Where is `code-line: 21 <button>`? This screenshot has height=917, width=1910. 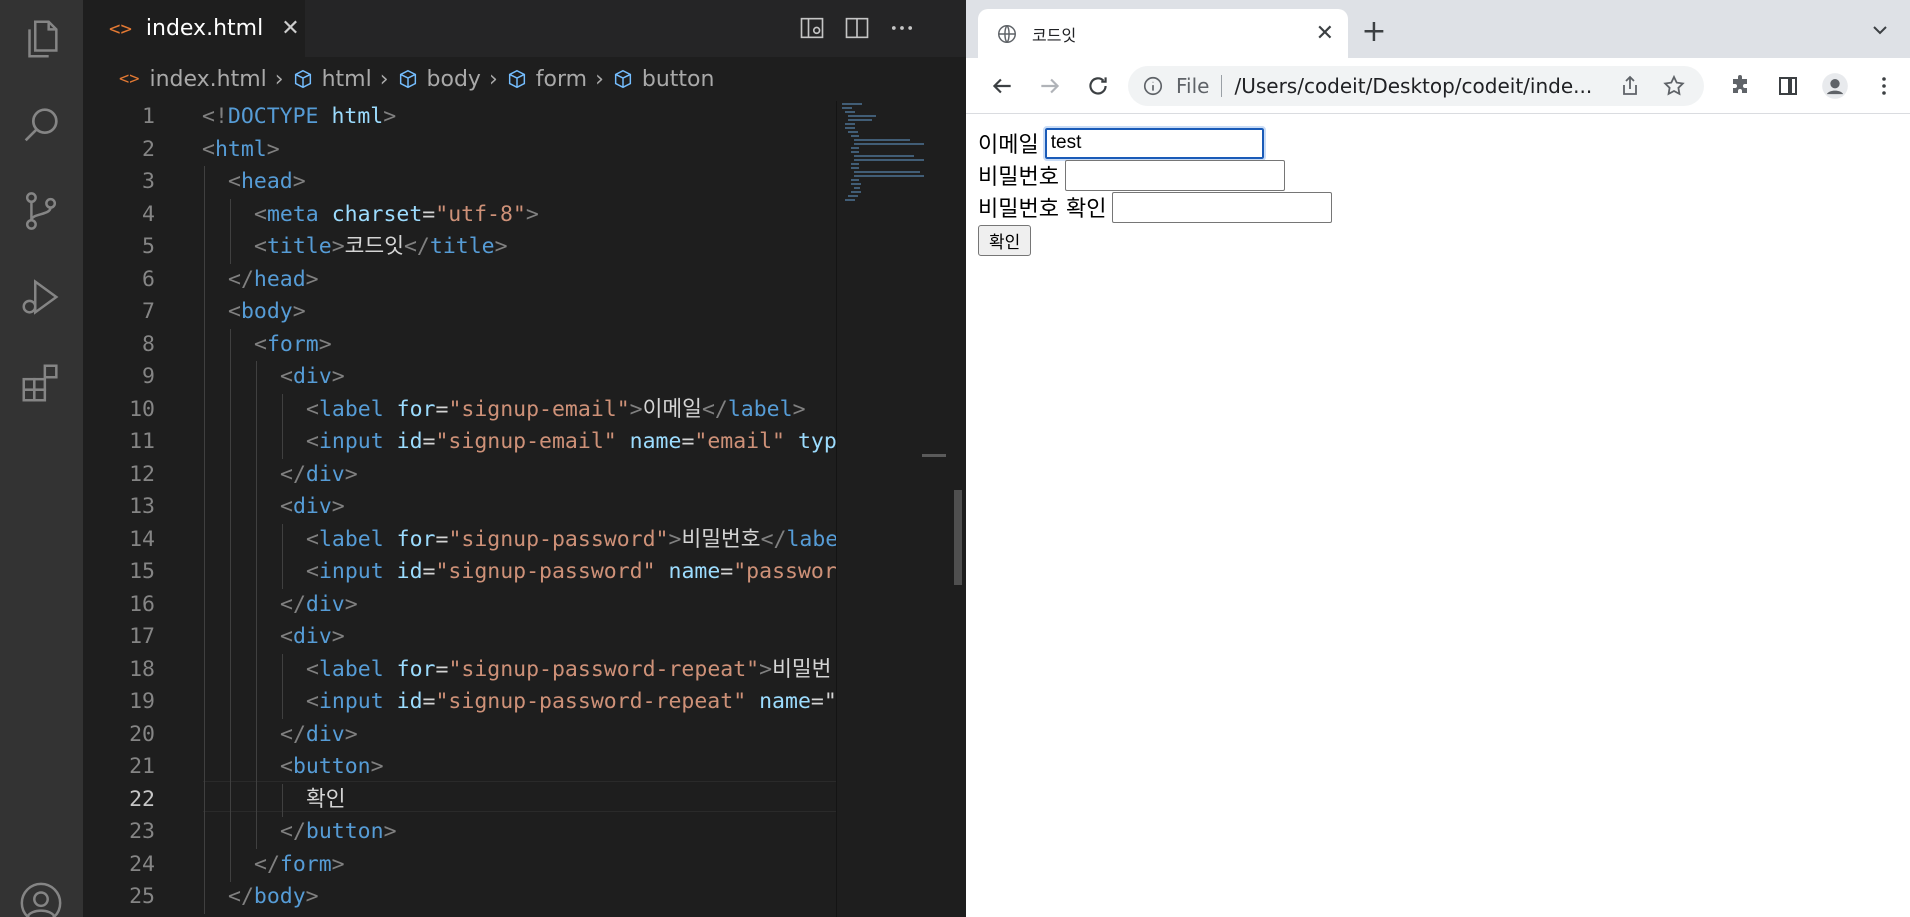
code-line: 21 <button> is located at coordinates (459, 767).